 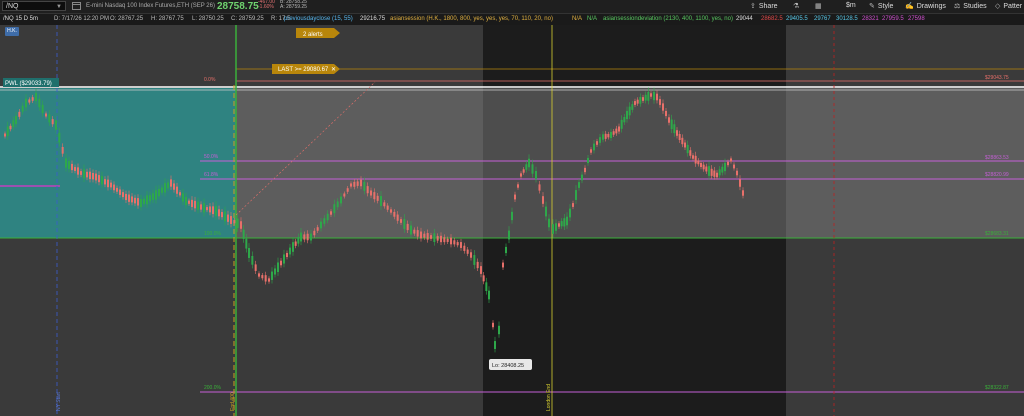 What do you see at coordinates (764, 6) in the screenshot?
I see `share-button: ⇪ Share` at bounding box center [764, 6].